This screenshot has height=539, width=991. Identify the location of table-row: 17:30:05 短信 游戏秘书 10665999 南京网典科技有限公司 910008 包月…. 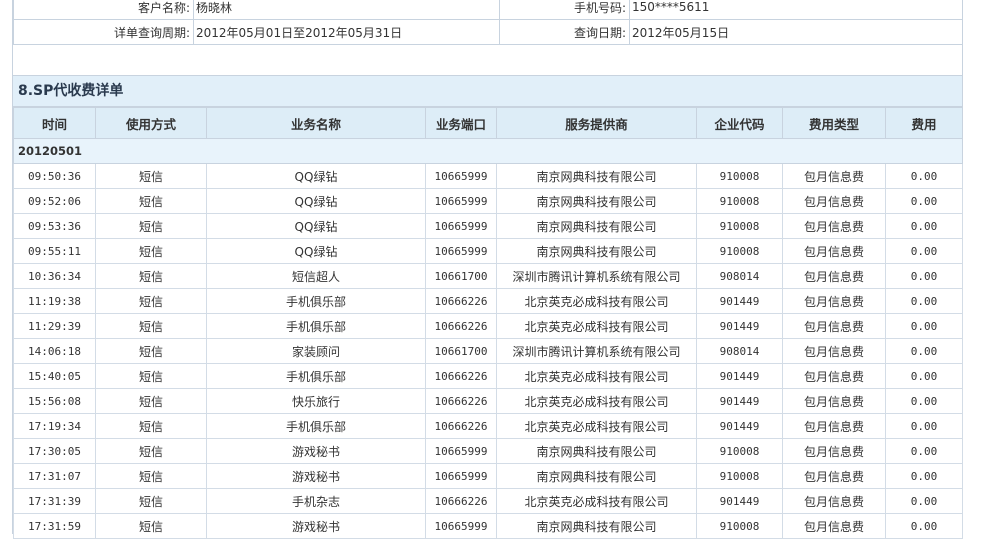
(488, 451).